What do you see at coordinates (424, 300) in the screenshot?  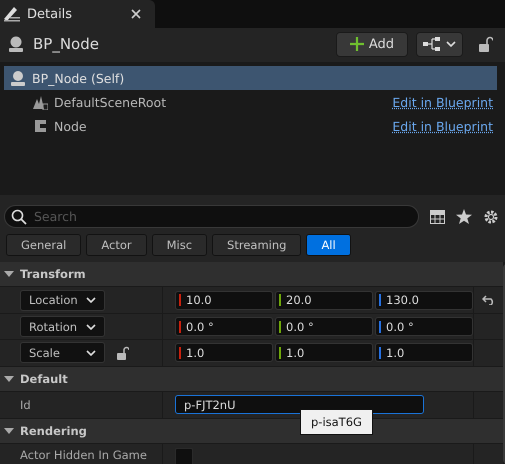 I see `number-field: 130.0` at bounding box center [424, 300].